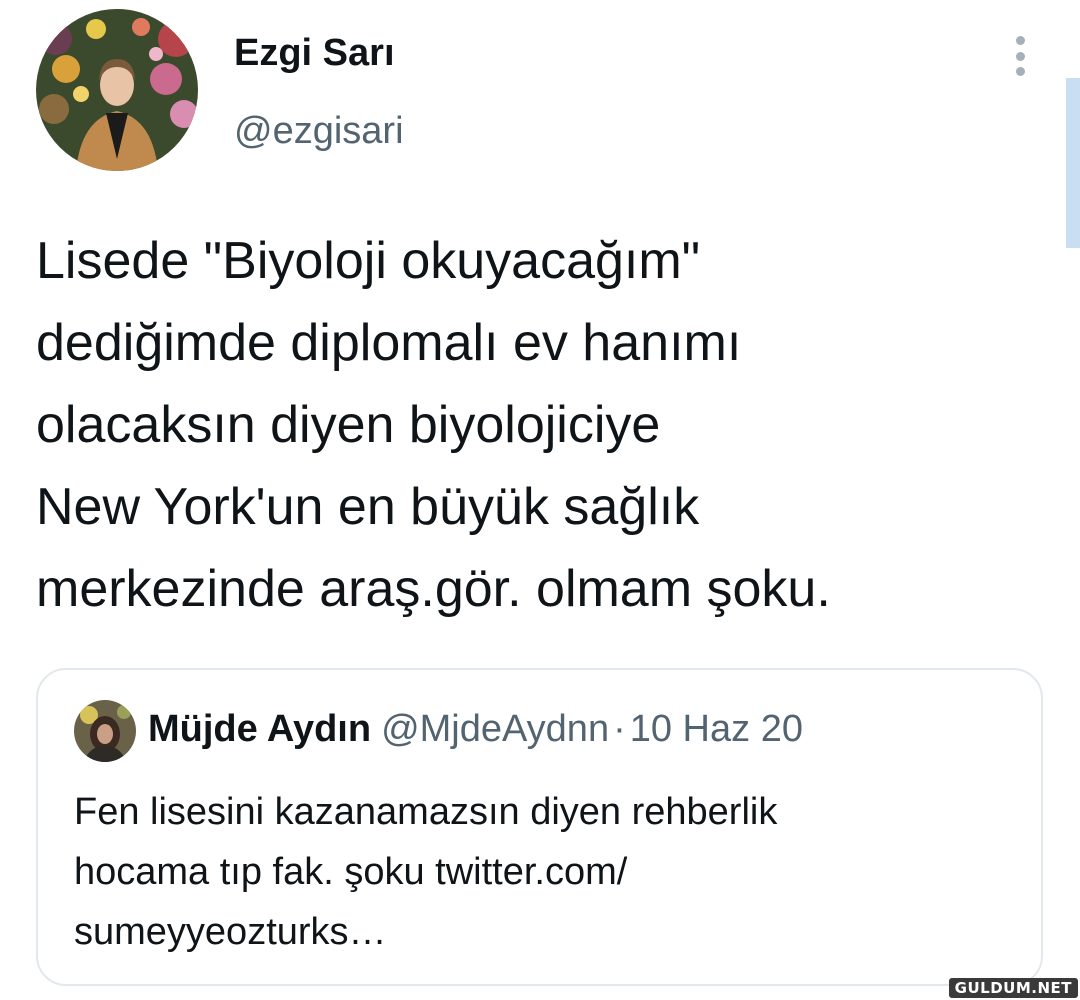  What do you see at coordinates (495, 729) in the screenshot?
I see `quoted-author-handle: @MjdeAydnn` at bounding box center [495, 729].